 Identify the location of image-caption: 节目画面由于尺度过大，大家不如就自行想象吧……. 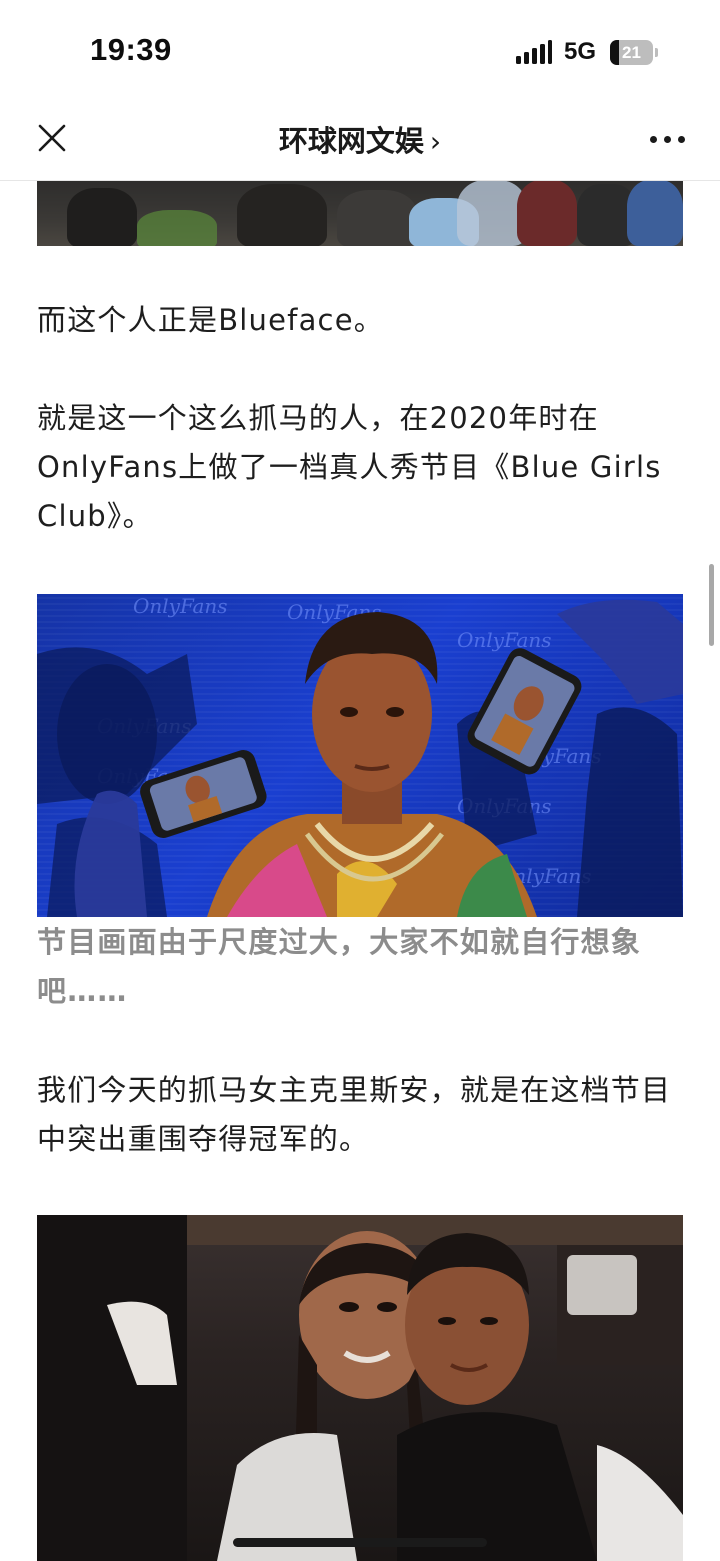
(339, 966).